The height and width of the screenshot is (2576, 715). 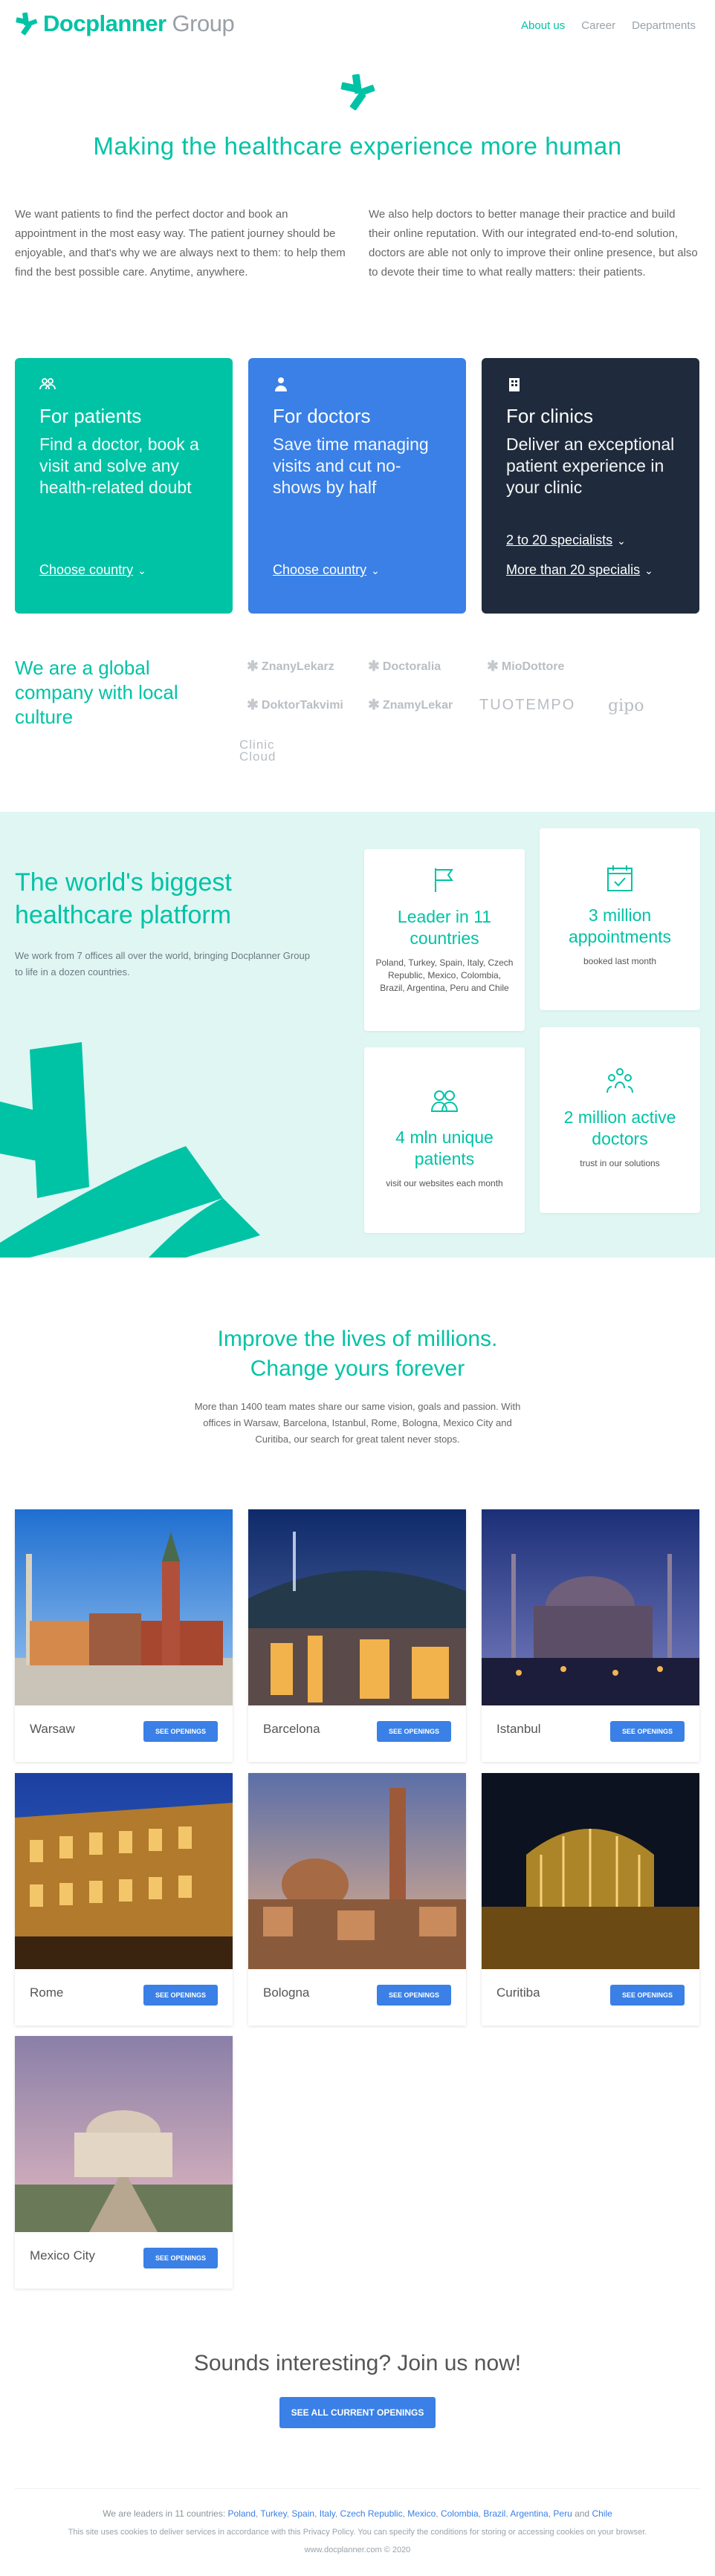 I want to click on barcelona-photo, so click(x=357, y=1607).